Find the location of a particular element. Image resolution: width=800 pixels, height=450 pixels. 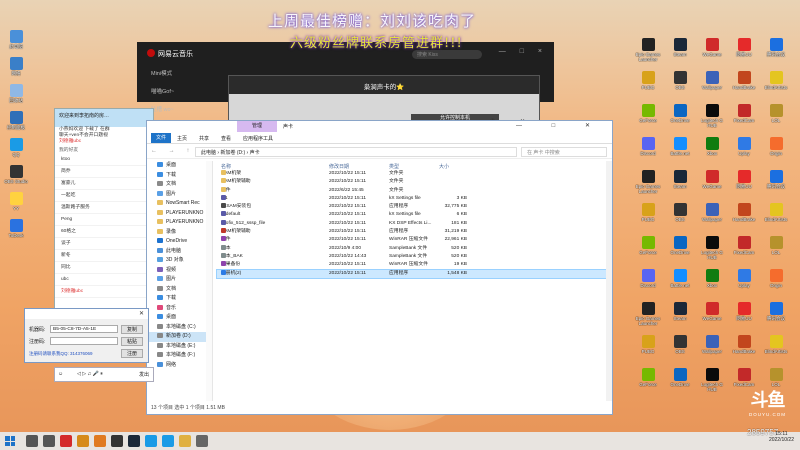

qq-contact-item: 60格之 is located at coordinates (104, 232).